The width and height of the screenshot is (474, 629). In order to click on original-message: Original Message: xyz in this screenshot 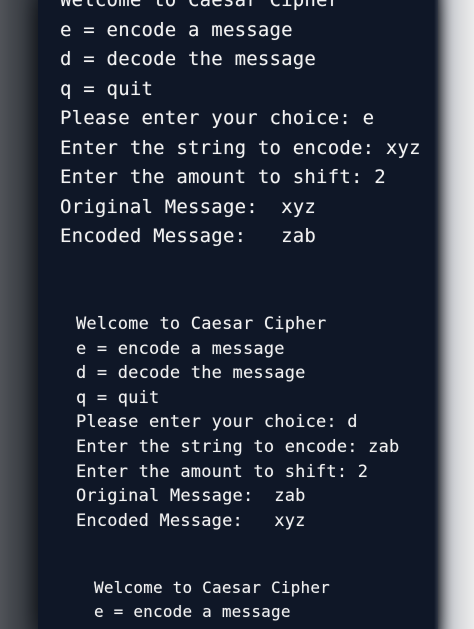, I will do `click(188, 206)`.